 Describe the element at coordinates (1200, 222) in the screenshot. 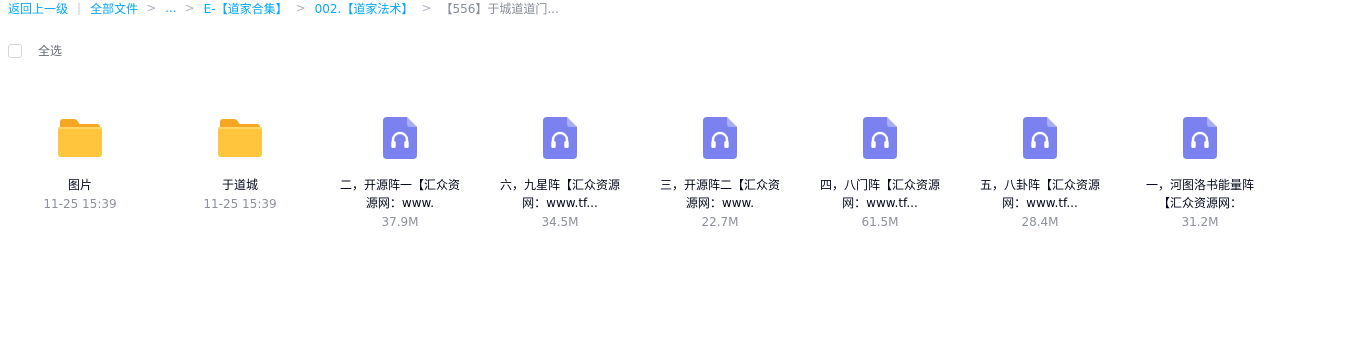

I see `file-size: 31.2M` at that location.